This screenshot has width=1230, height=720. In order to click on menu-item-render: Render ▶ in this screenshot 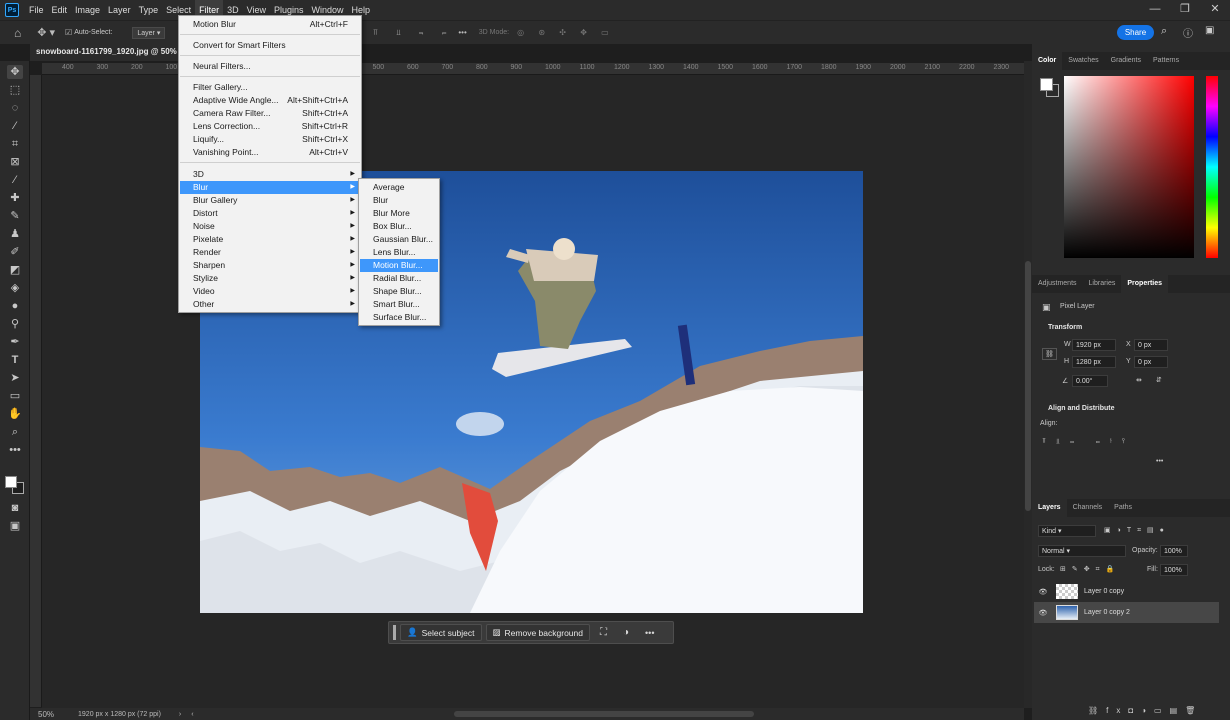, I will do `click(270, 252)`.